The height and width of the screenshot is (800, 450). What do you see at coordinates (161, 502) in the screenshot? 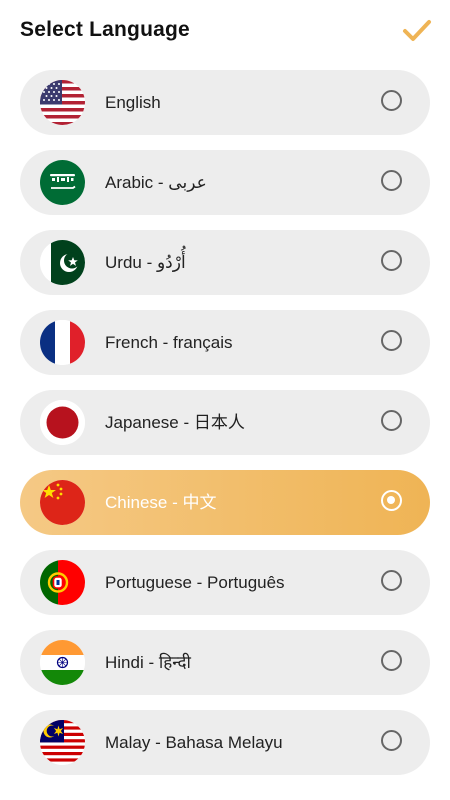
I see `language-label: Chinese - 中文` at bounding box center [161, 502].